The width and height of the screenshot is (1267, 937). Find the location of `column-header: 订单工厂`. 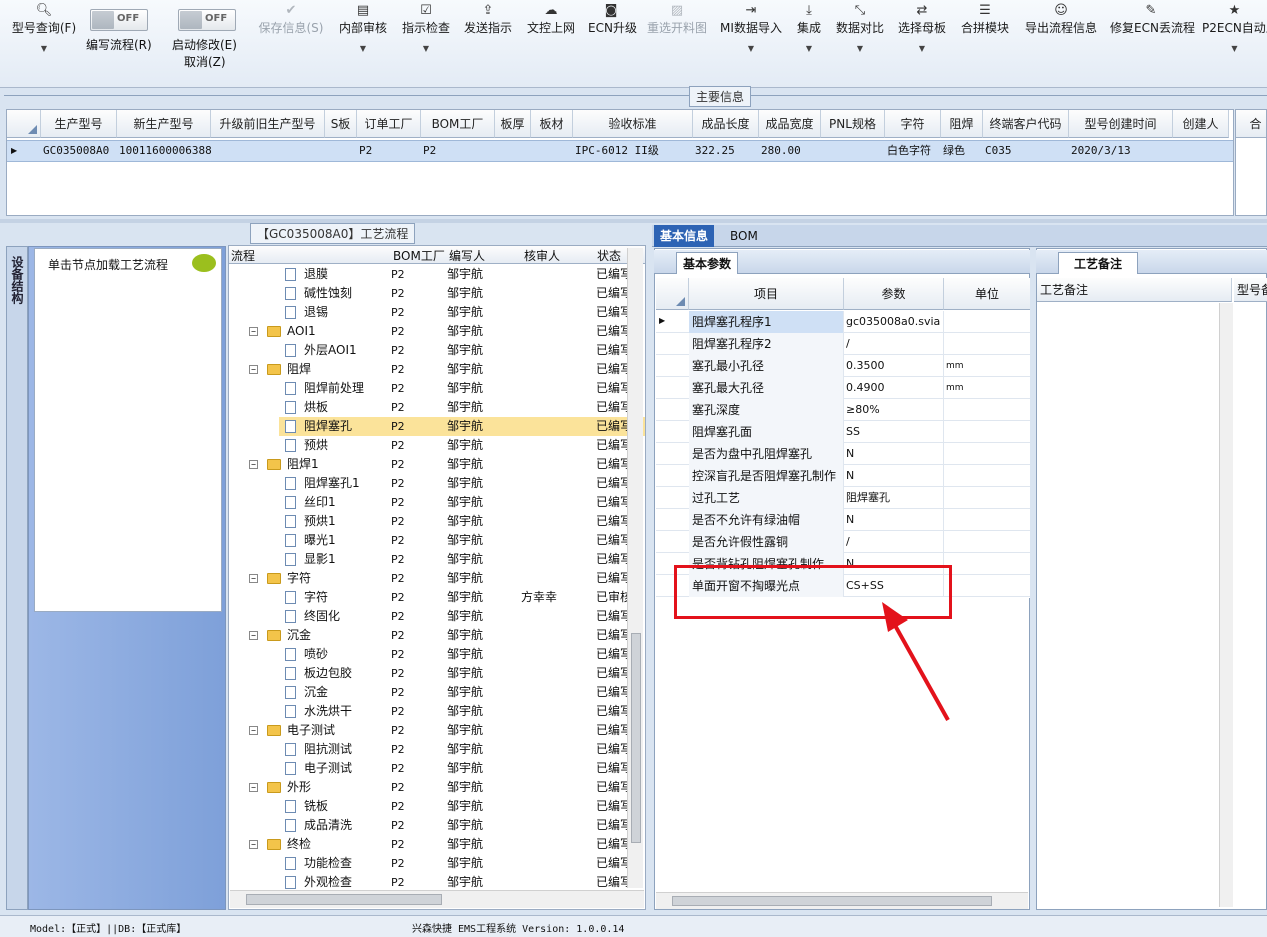

column-header: 订单工厂 is located at coordinates (389, 124).